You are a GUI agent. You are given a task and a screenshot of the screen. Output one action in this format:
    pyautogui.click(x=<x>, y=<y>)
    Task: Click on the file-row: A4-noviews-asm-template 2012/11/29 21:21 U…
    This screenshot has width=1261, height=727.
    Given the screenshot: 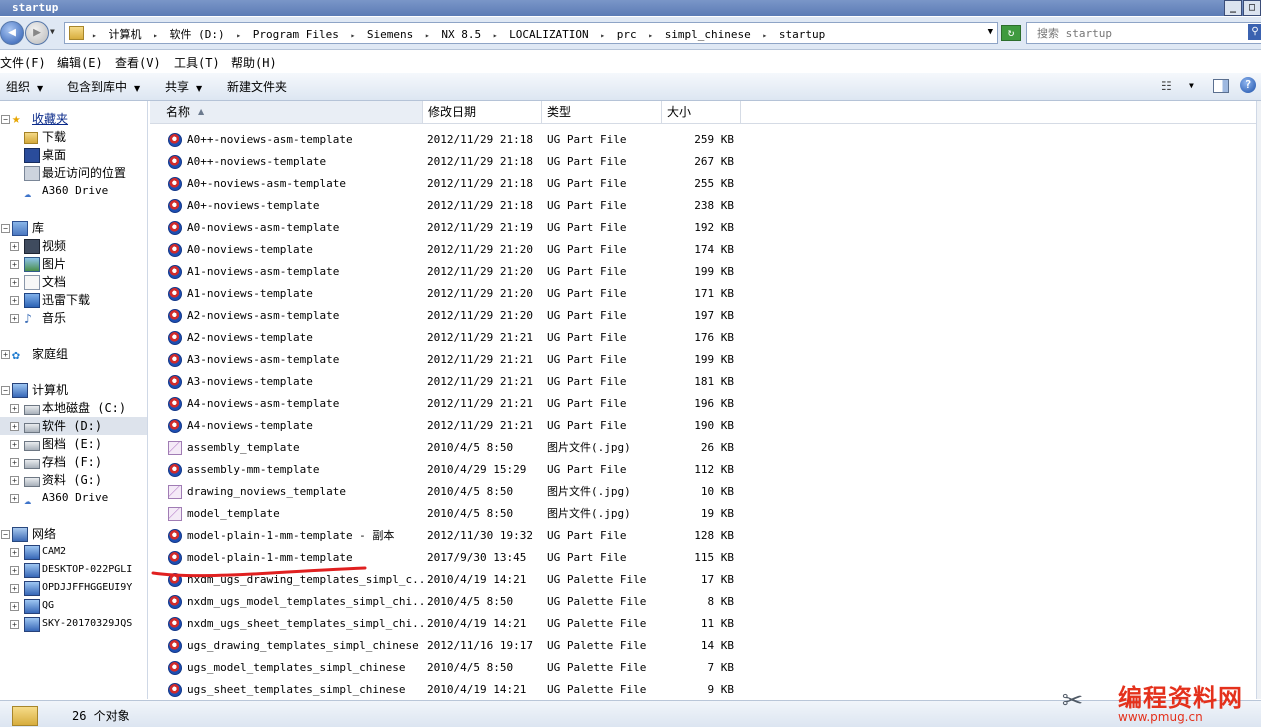 What is the action you would take?
    pyautogui.click(x=450, y=404)
    